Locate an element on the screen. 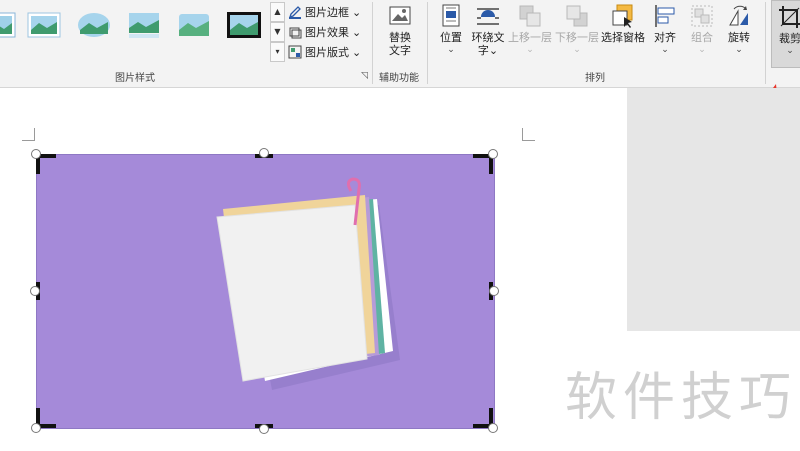  send-backward-icon is located at coordinates (577, 16).